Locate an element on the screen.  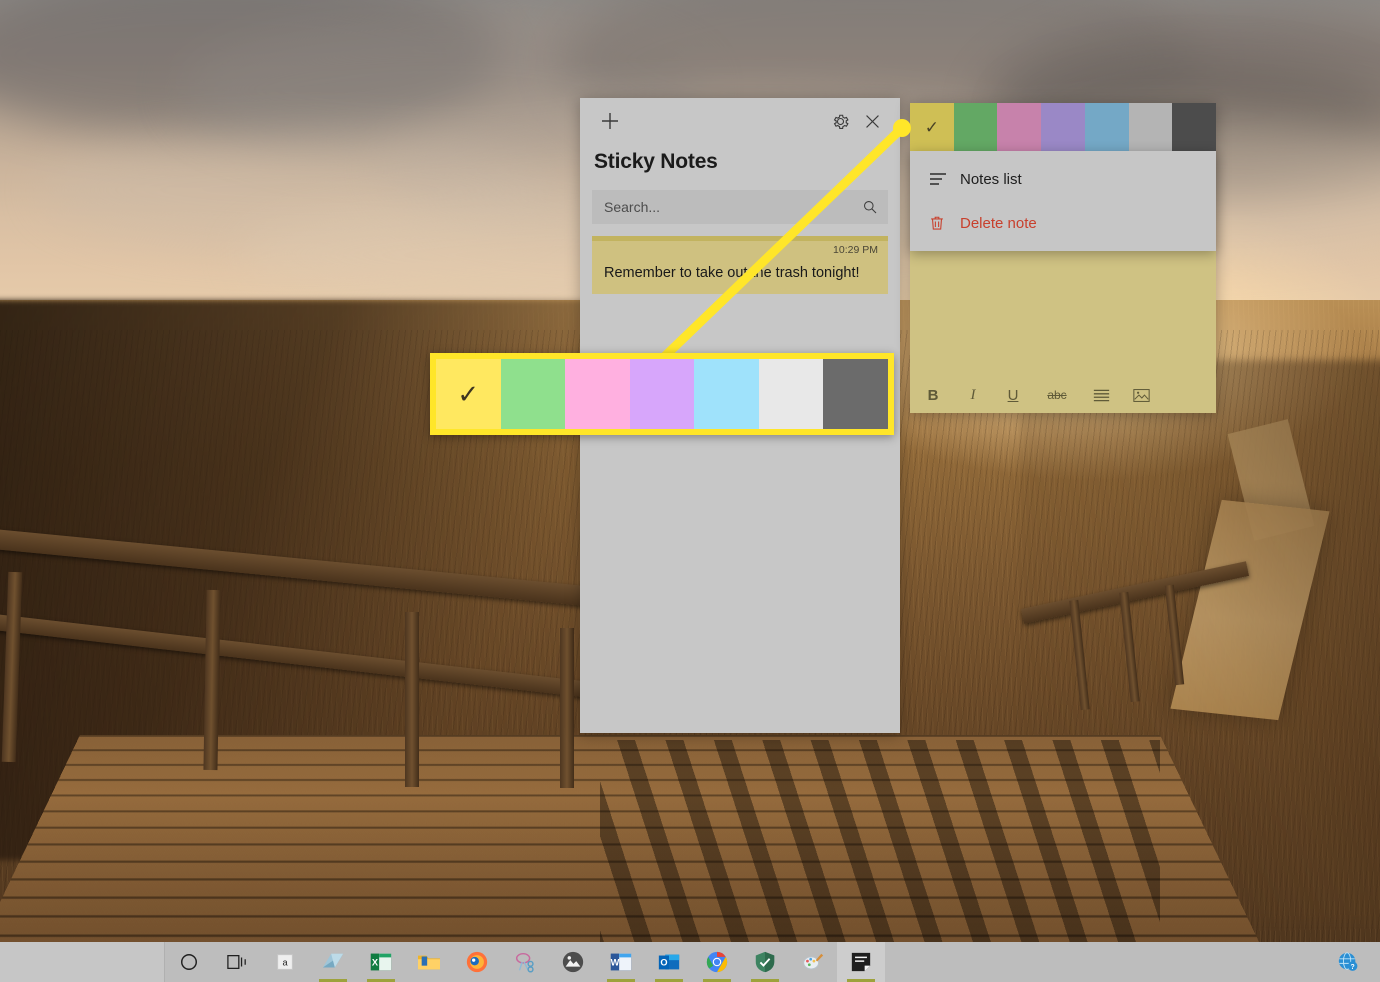
note-color-swatch-purple is located at coordinates (1063, 127).